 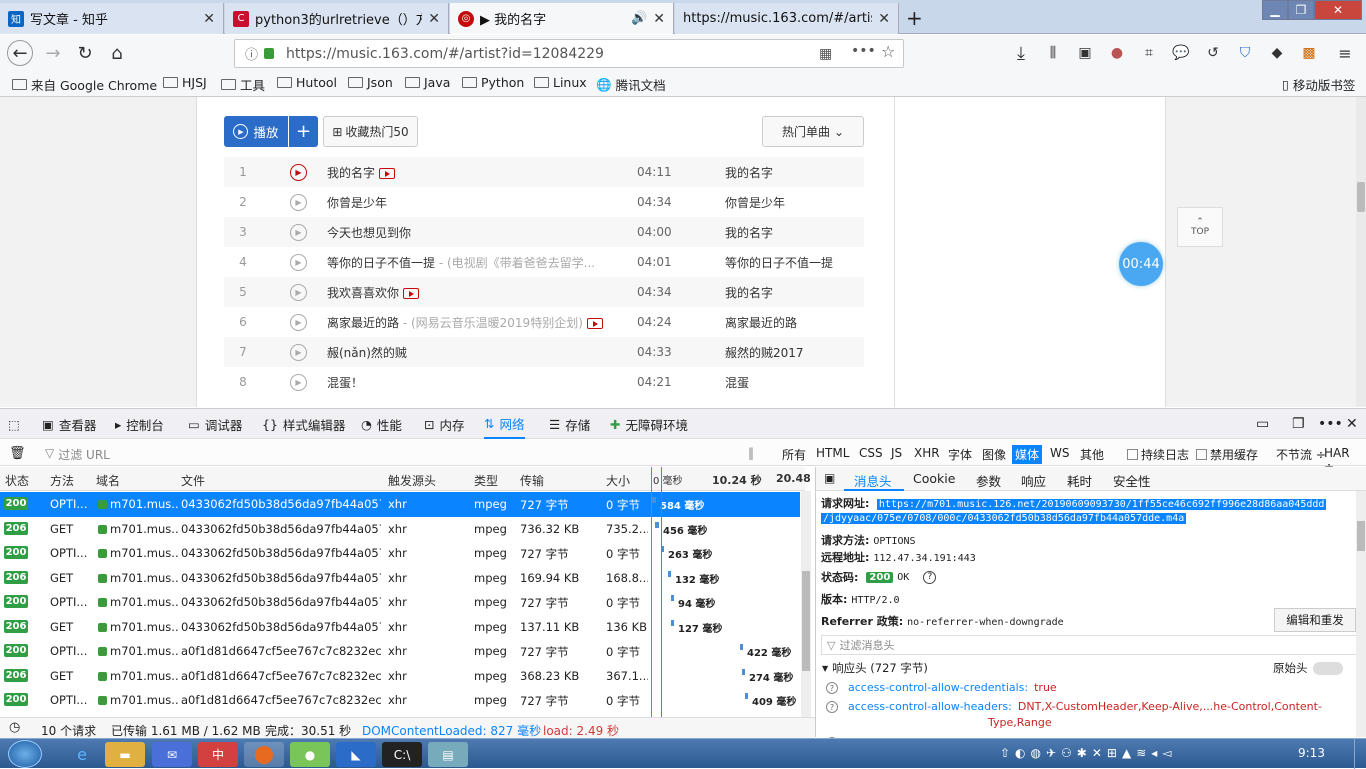 I want to click on tab-cookies: Cookie, so click(x=934, y=478).